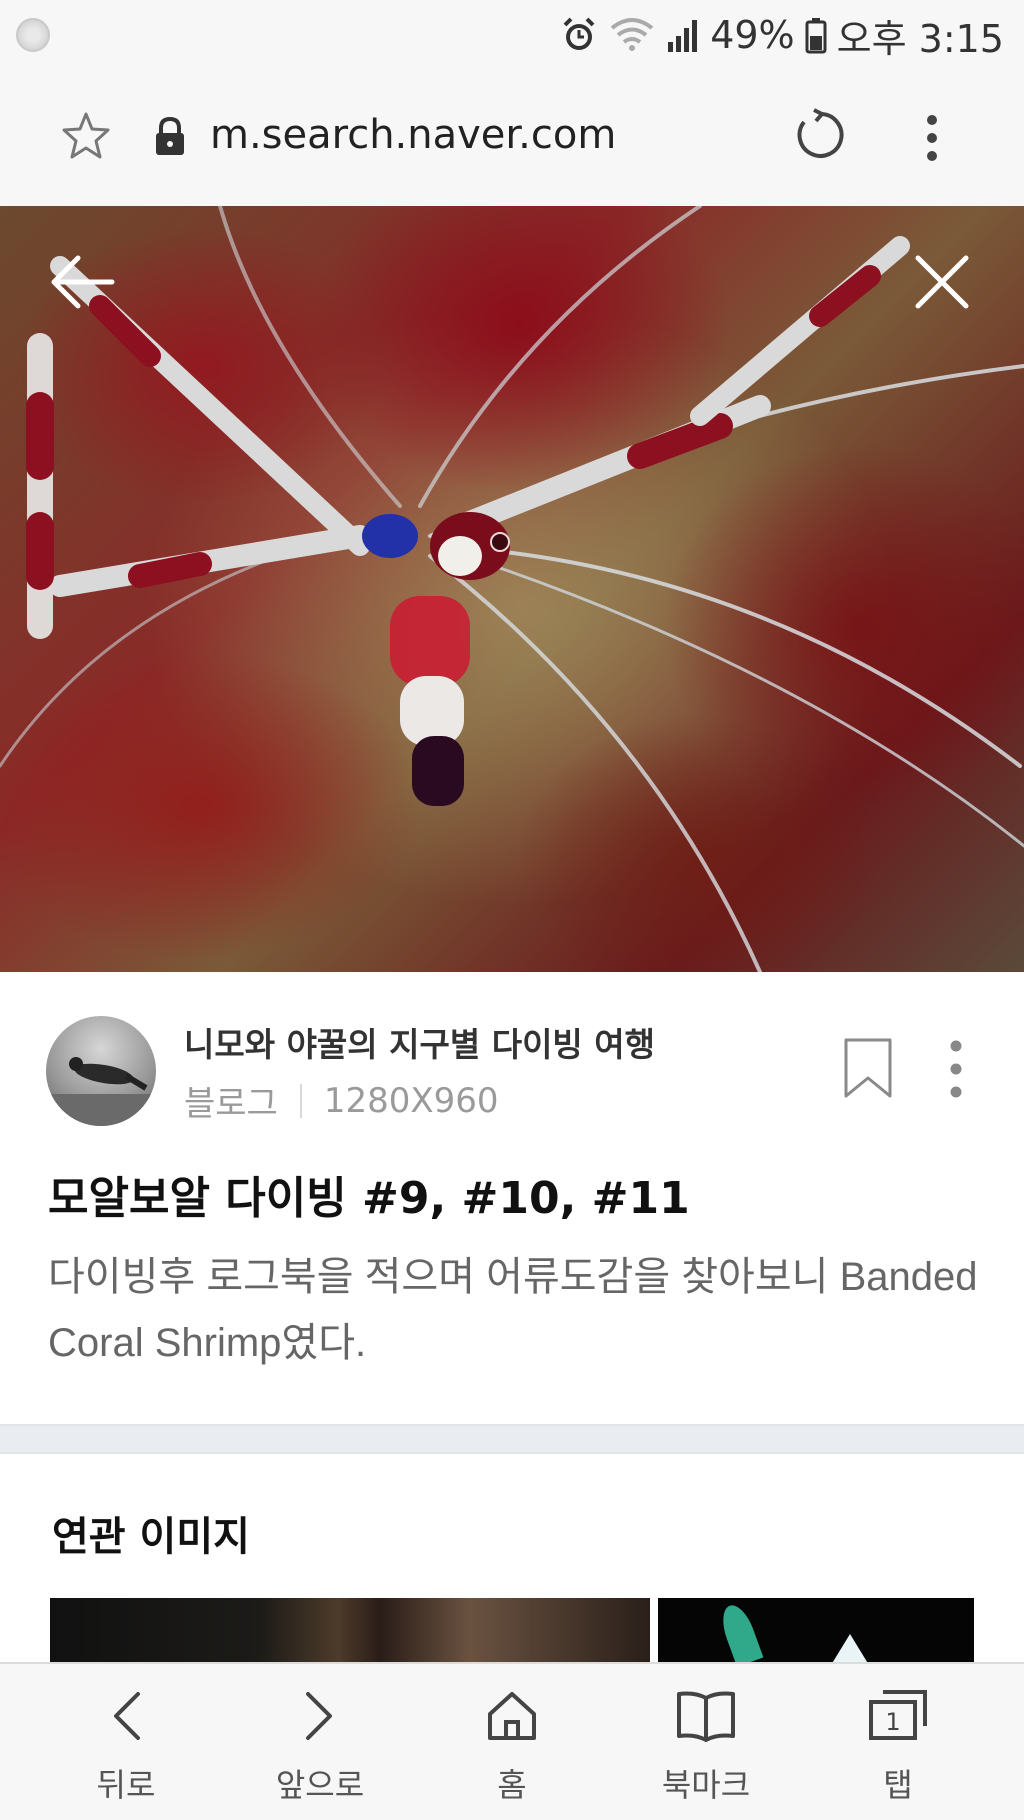 The height and width of the screenshot is (1820, 1024). I want to click on nav-forward-label: 앞으로, so click(320, 1785).